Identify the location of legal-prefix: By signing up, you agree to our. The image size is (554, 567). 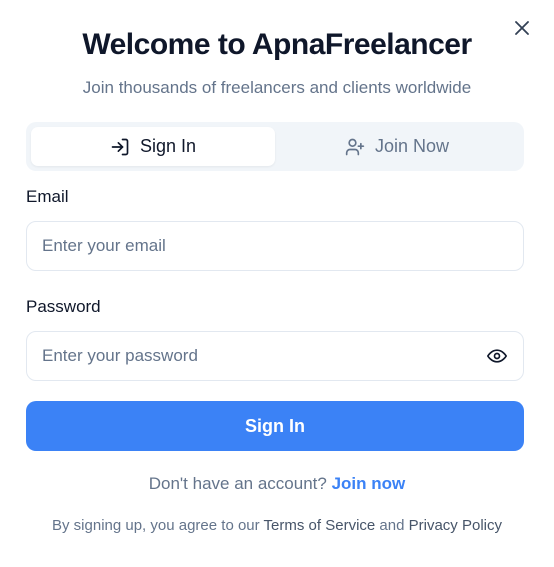
(156, 525).